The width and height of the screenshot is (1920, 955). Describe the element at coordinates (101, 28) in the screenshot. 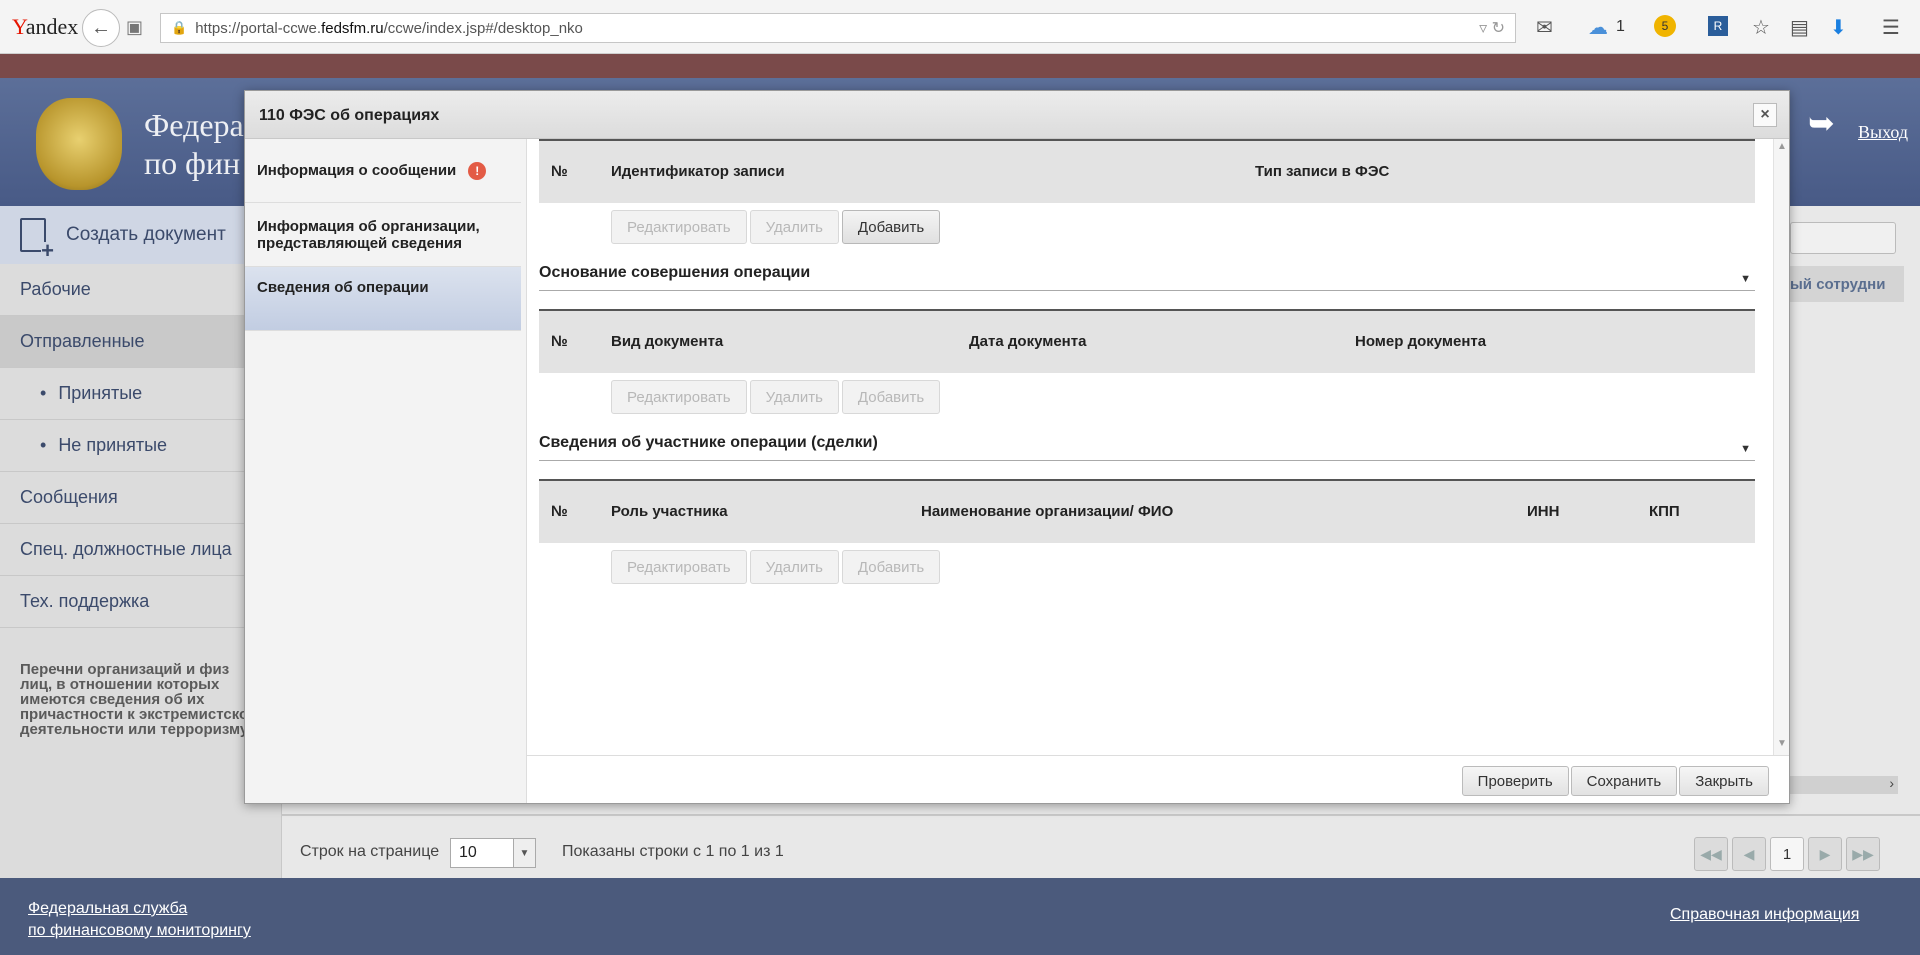

I see `back-icon: ←` at that location.